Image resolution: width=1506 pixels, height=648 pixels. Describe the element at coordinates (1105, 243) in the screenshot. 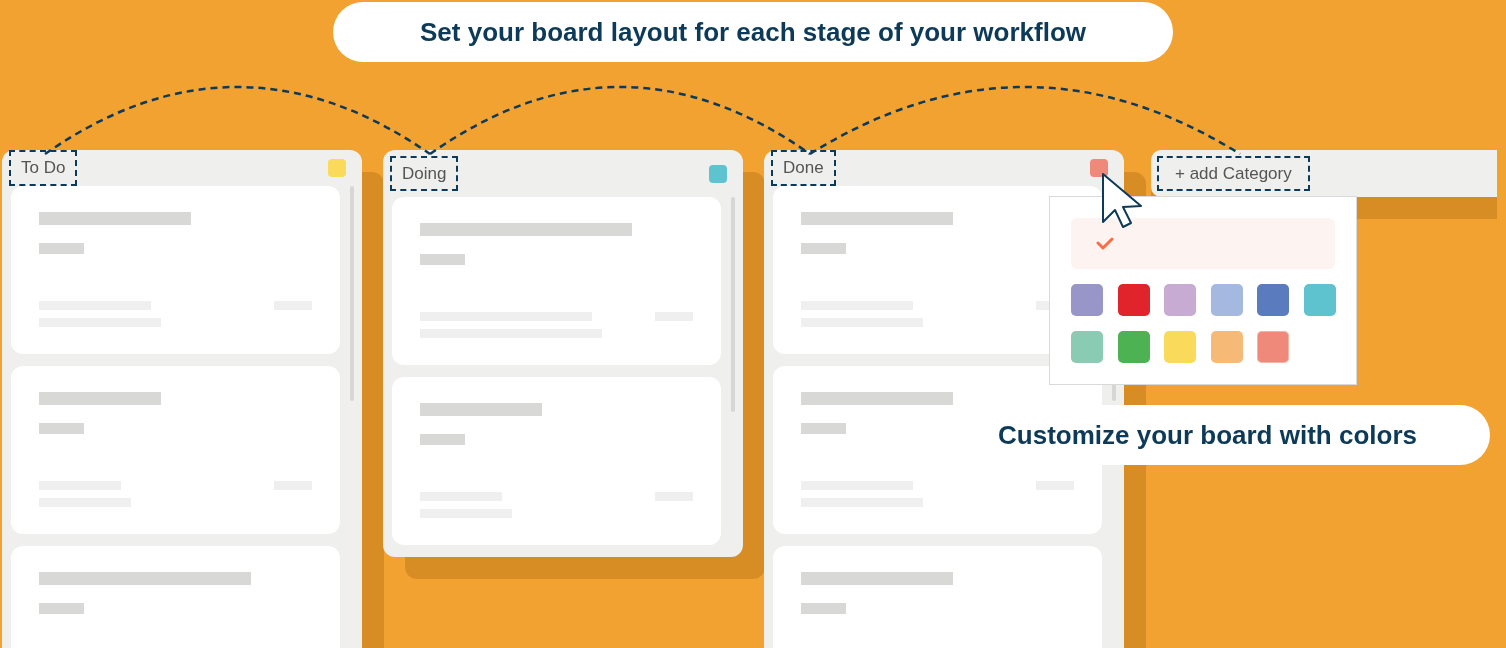

I see `check-icon` at that location.